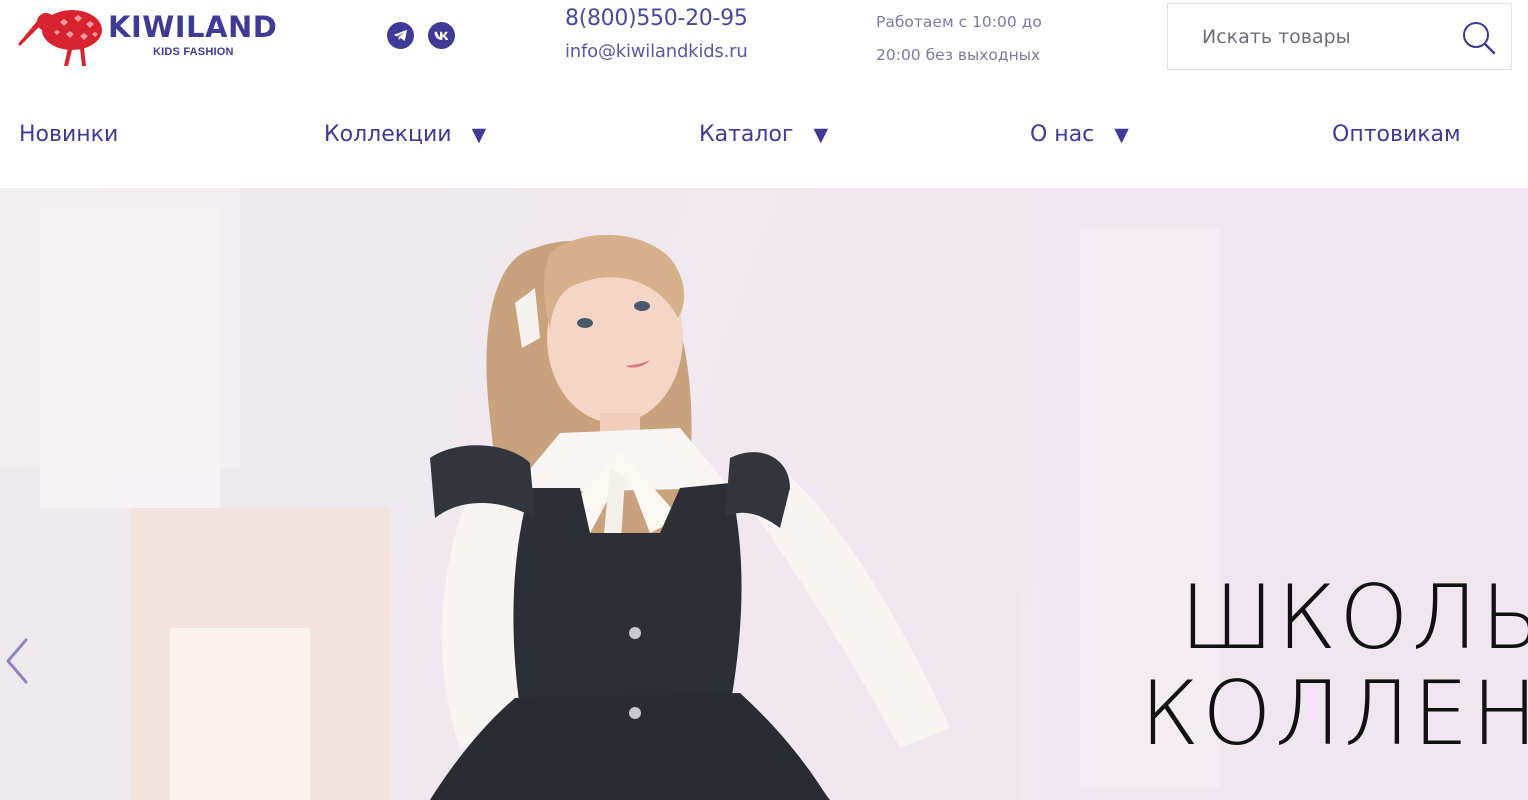 Image resolution: width=1528 pixels, height=800 pixels. Describe the element at coordinates (695, 19) in the screenshot. I see `phone-link: 8(800)550-20-95` at that location.